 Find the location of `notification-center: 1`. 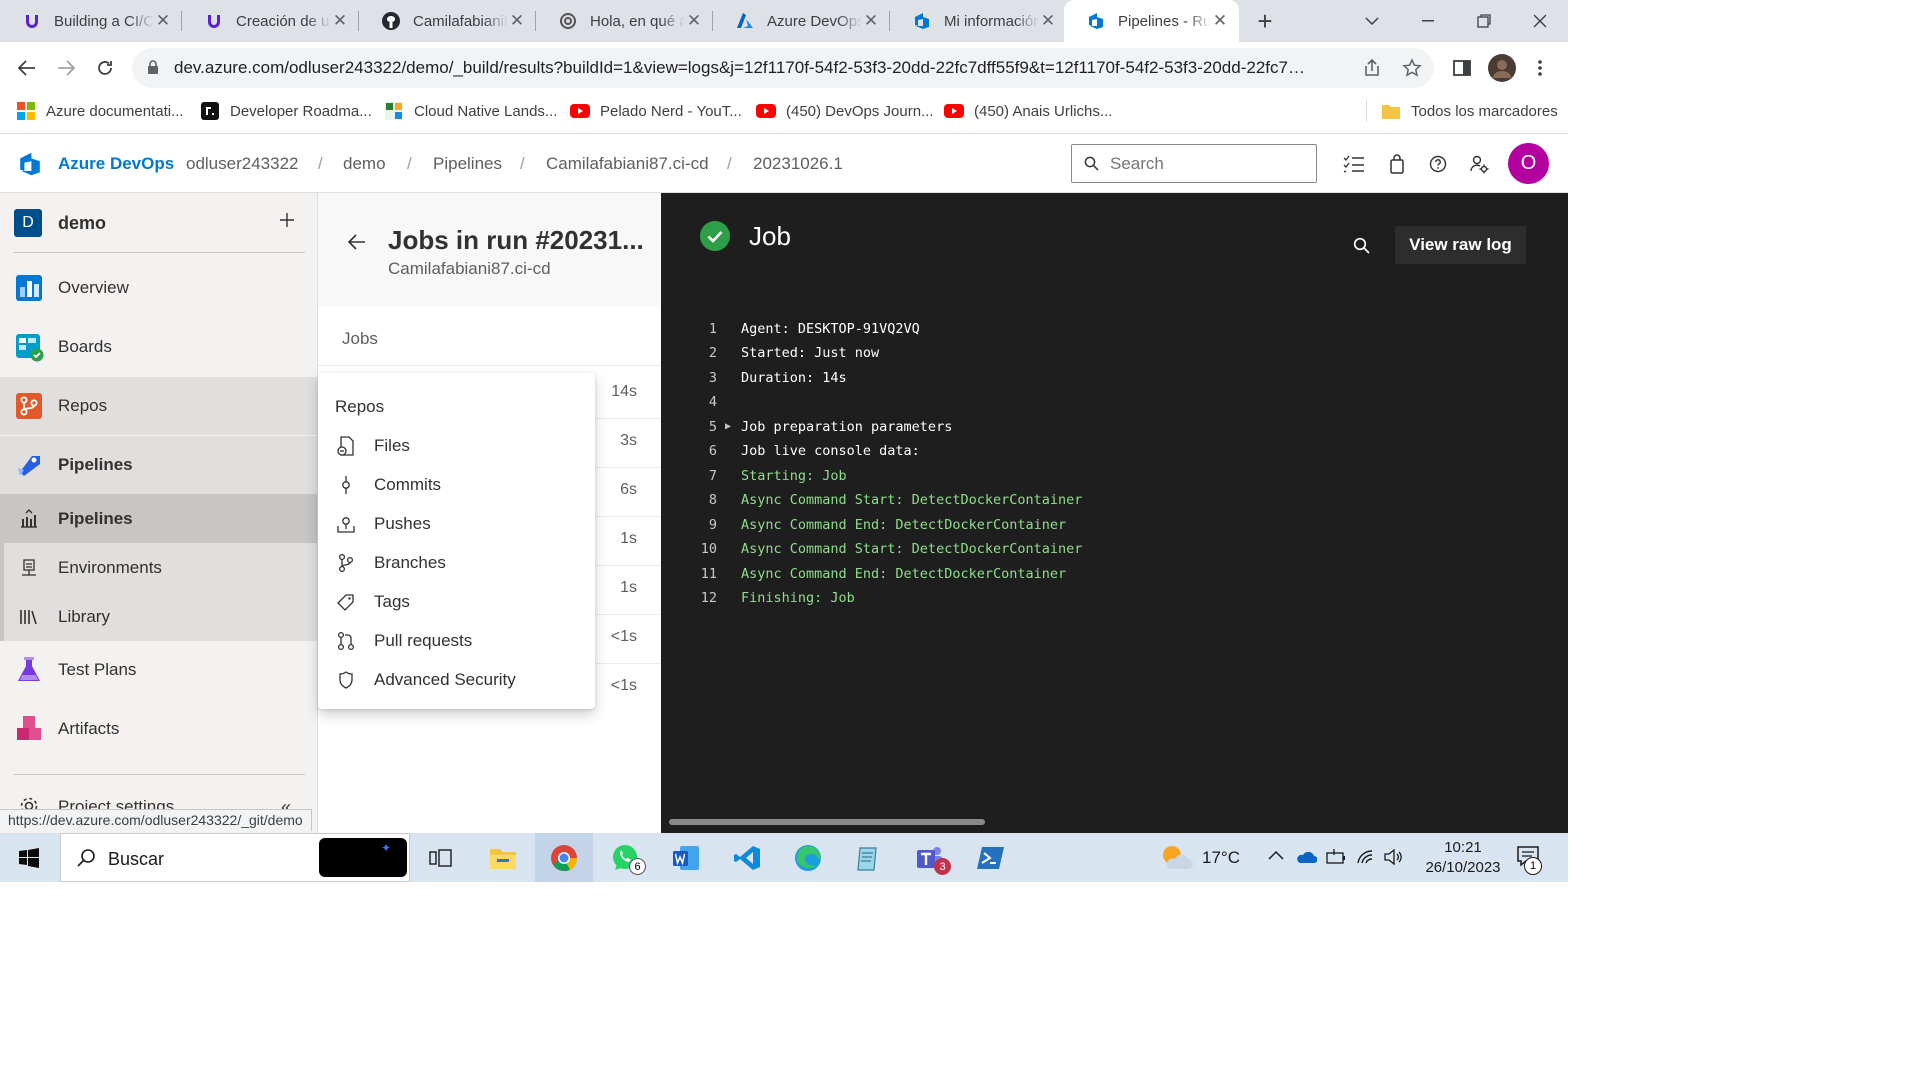

notification-center: 1 is located at coordinates (1531, 860).